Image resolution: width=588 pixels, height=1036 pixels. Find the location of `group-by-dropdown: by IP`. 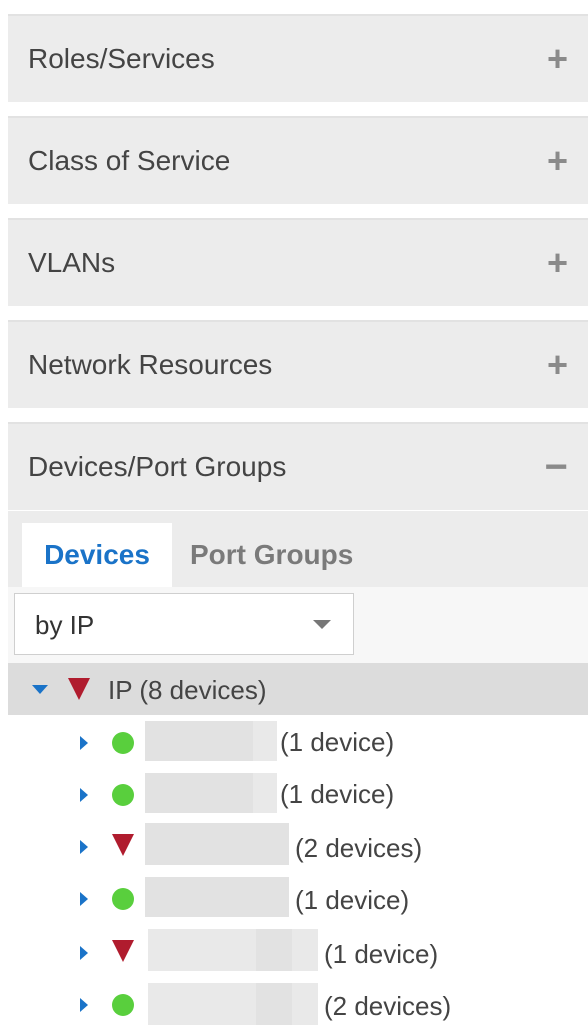

group-by-dropdown: by IP is located at coordinates (184, 624).